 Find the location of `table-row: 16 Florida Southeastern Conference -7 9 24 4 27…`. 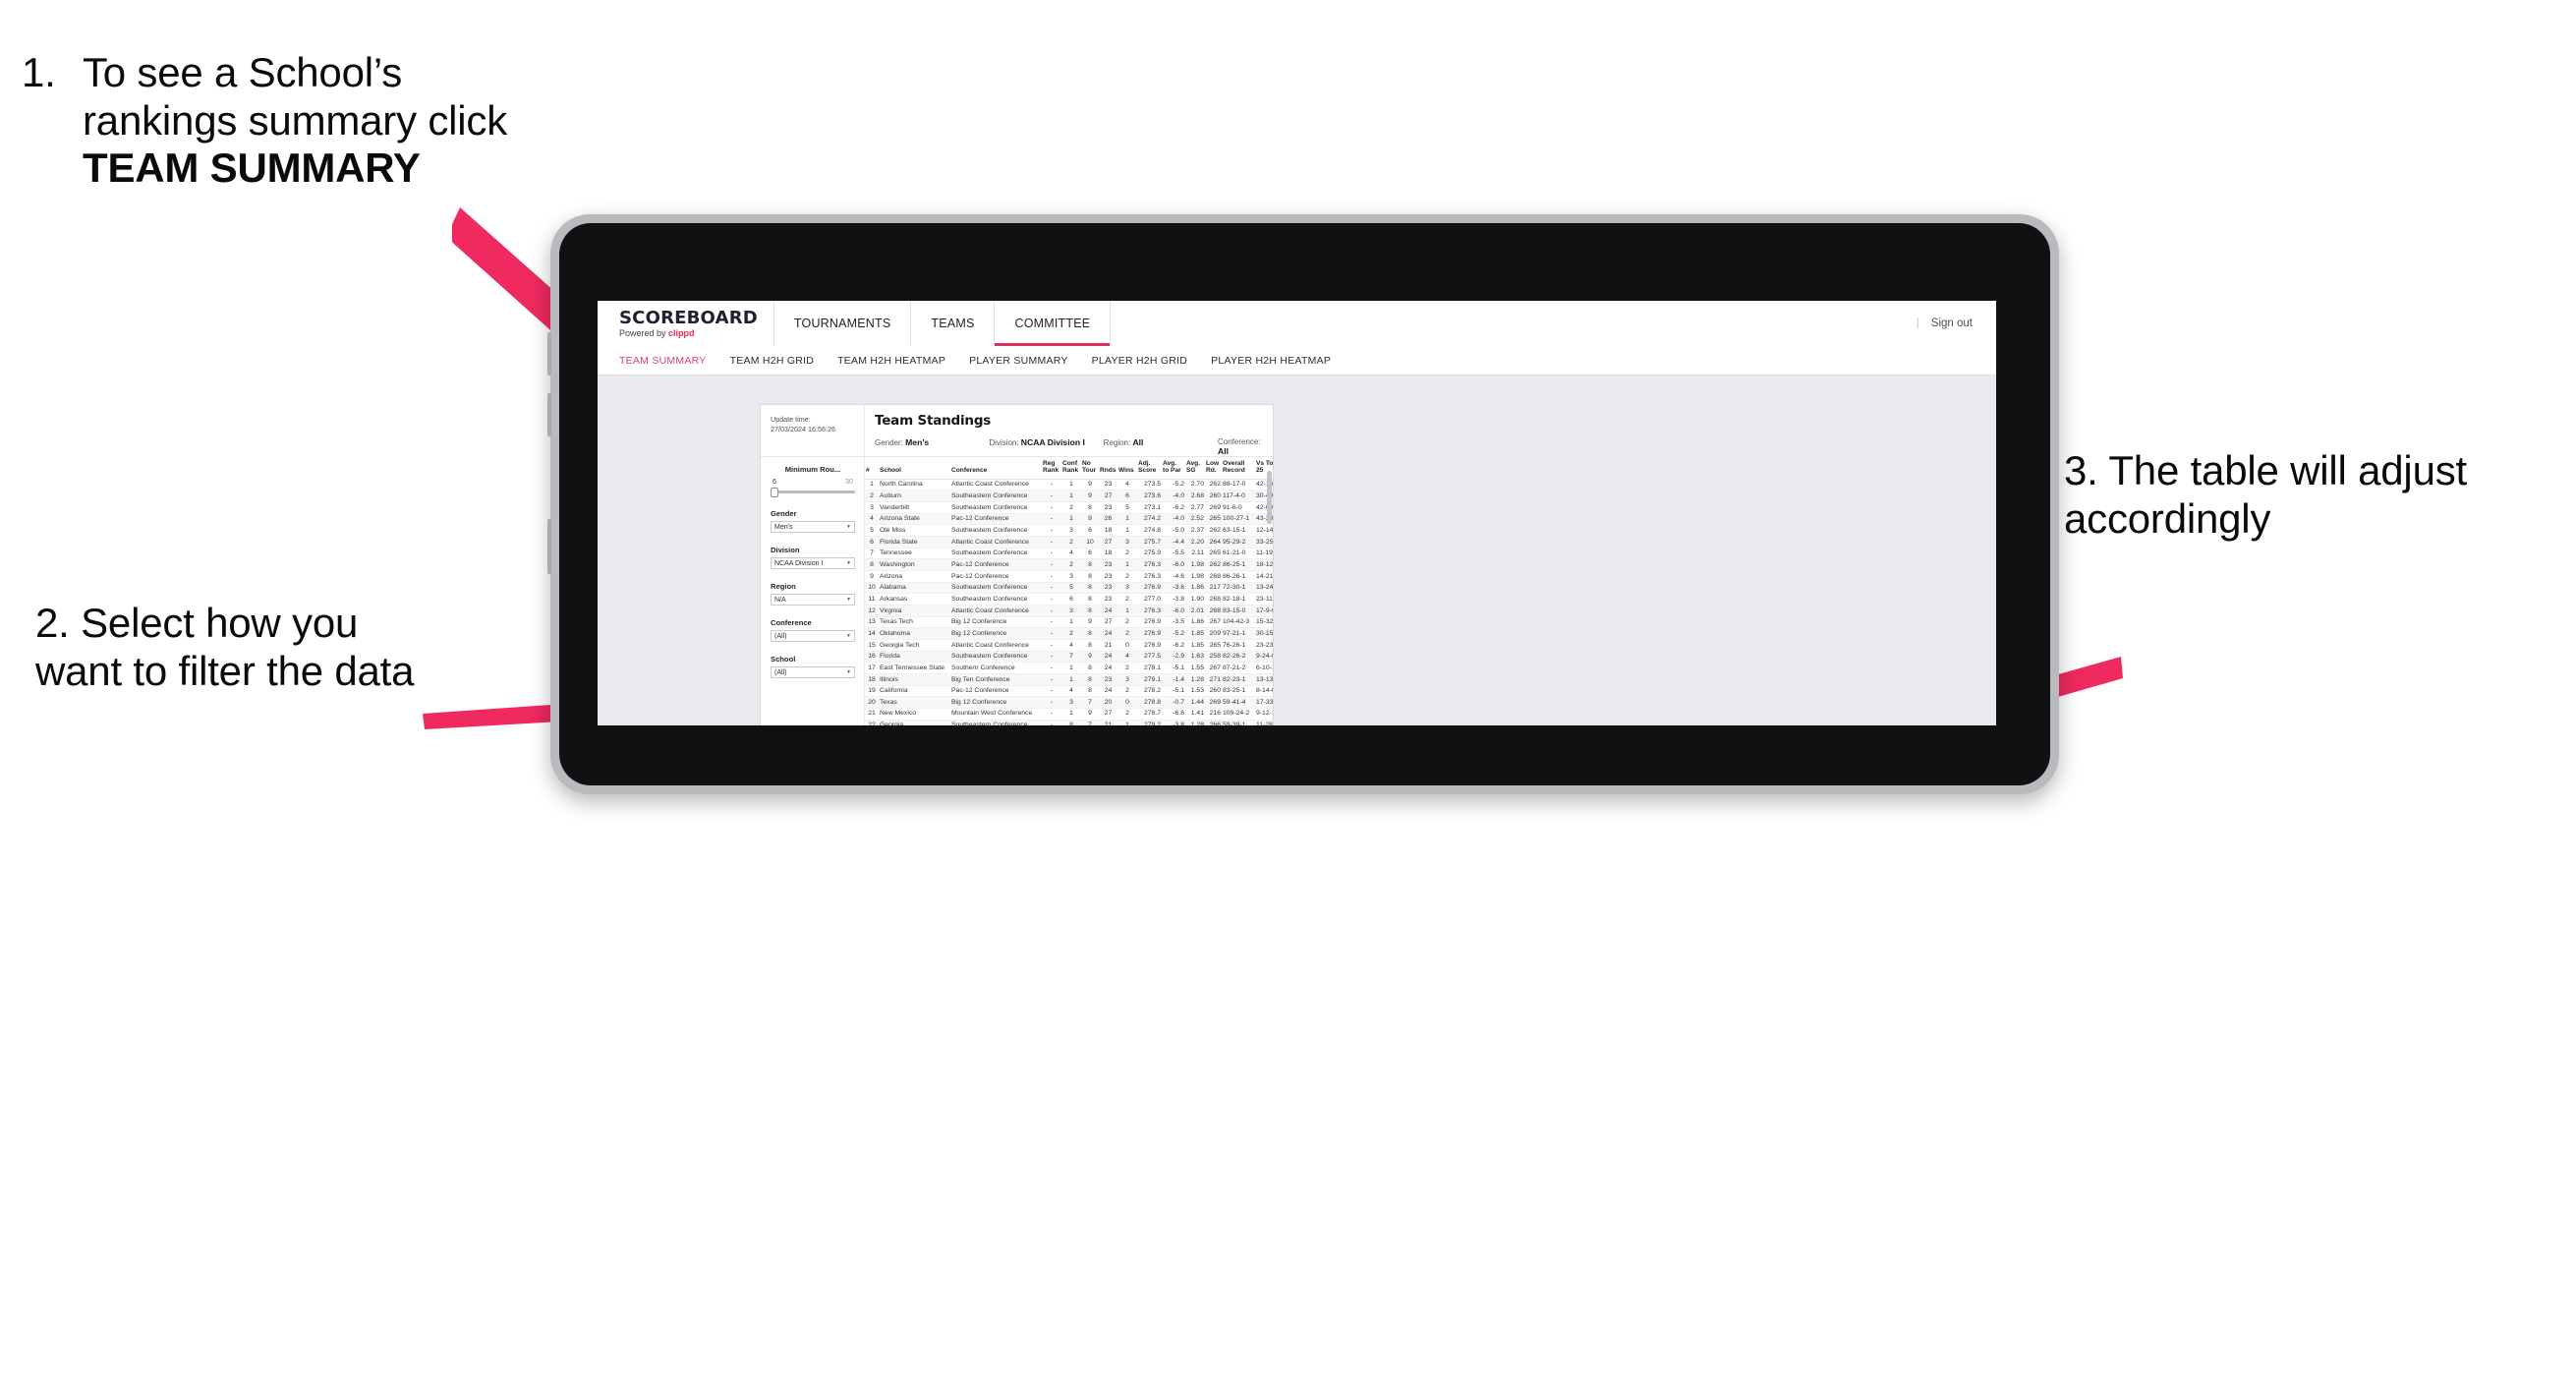

table-row: 16 Florida Southeastern Conference -7 9 24 4 27… is located at coordinates (1069, 658).